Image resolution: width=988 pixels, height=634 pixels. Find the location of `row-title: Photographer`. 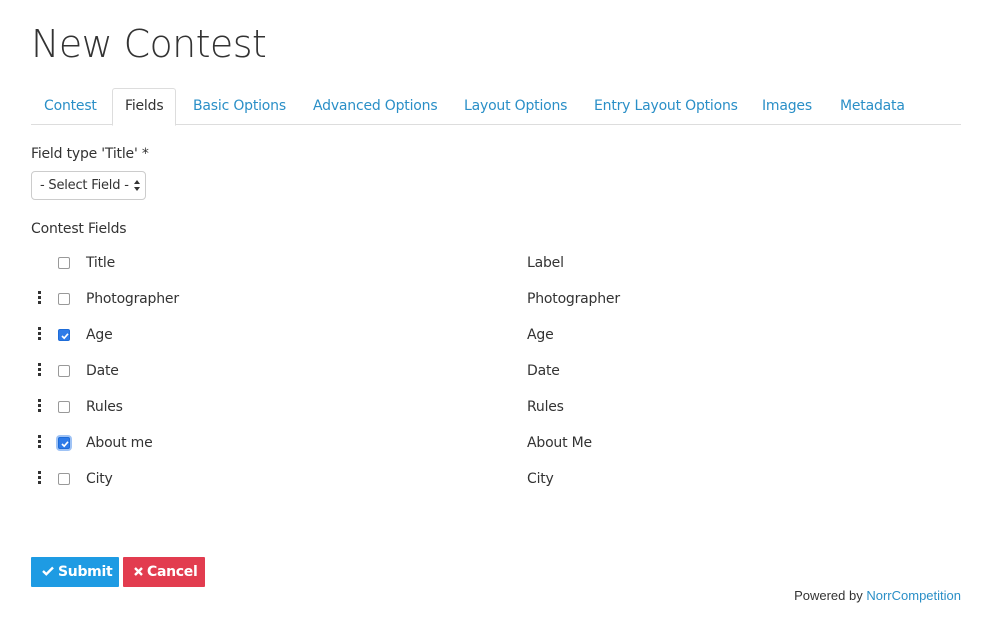

row-title: Photographer is located at coordinates (132, 299).